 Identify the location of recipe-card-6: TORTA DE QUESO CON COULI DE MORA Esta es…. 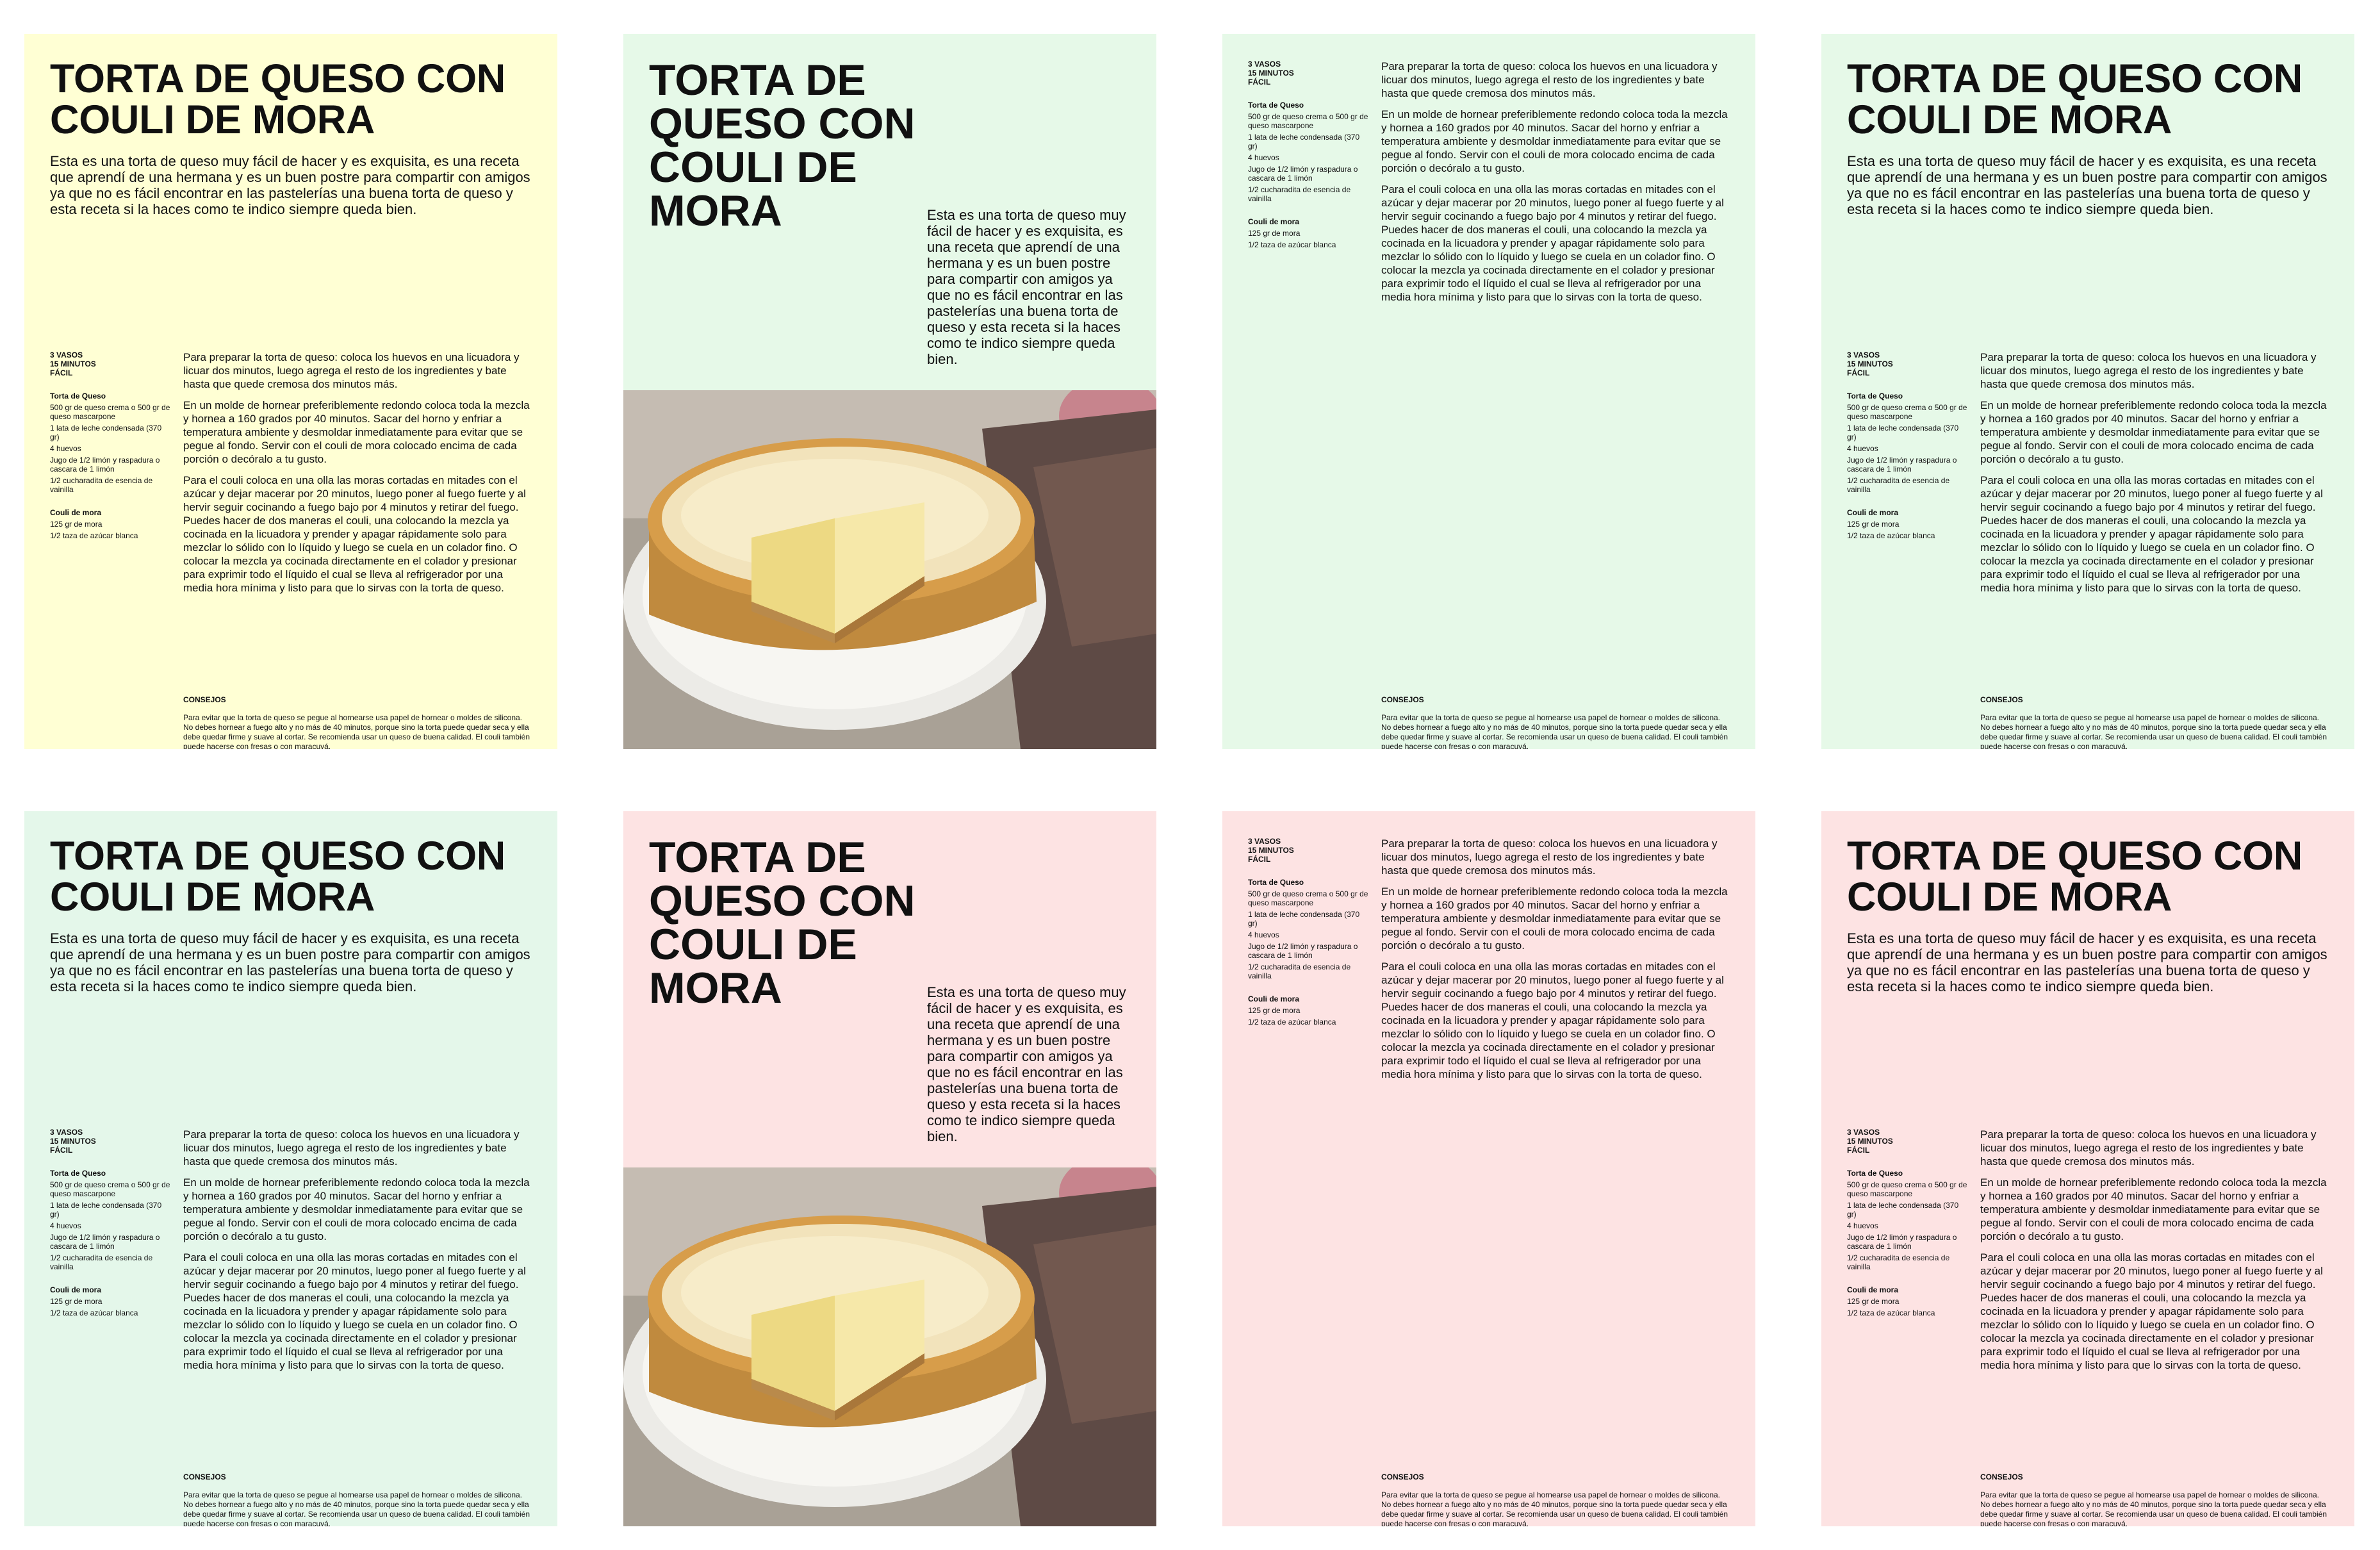
(889, 1168).